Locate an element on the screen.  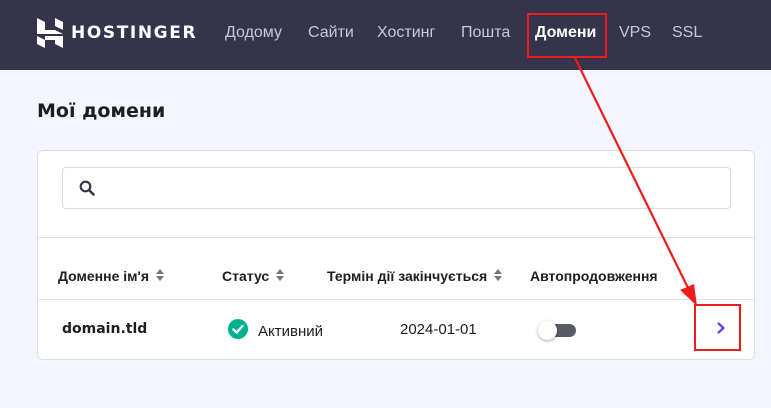
column-header-auto-renew: Автопродовження is located at coordinates (594, 276).